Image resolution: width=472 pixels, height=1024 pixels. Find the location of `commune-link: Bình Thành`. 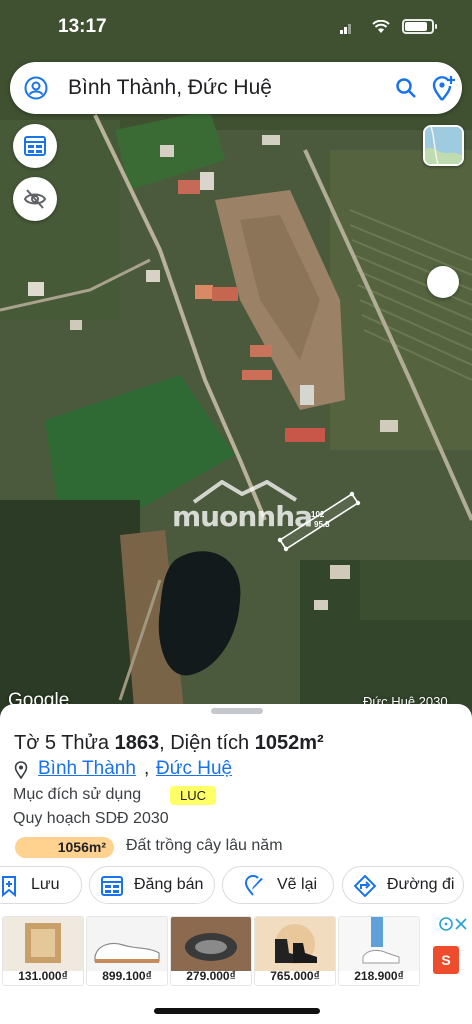

commune-link: Bình Thành is located at coordinates (87, 769).